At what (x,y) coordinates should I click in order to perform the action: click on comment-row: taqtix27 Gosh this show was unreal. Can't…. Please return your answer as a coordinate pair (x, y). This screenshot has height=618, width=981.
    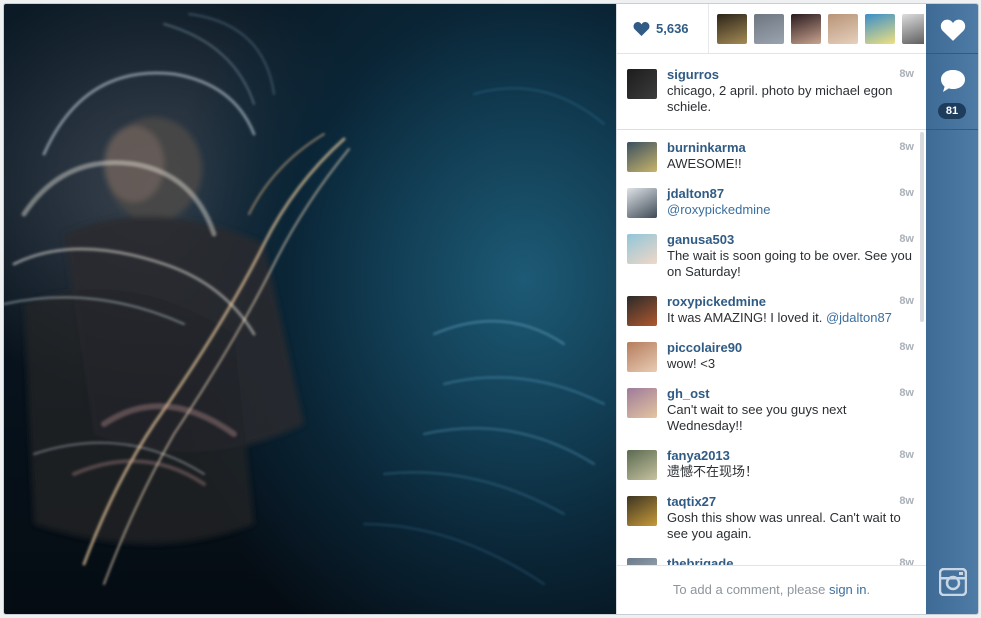
    Looking at the image, I should click on (771, 518).